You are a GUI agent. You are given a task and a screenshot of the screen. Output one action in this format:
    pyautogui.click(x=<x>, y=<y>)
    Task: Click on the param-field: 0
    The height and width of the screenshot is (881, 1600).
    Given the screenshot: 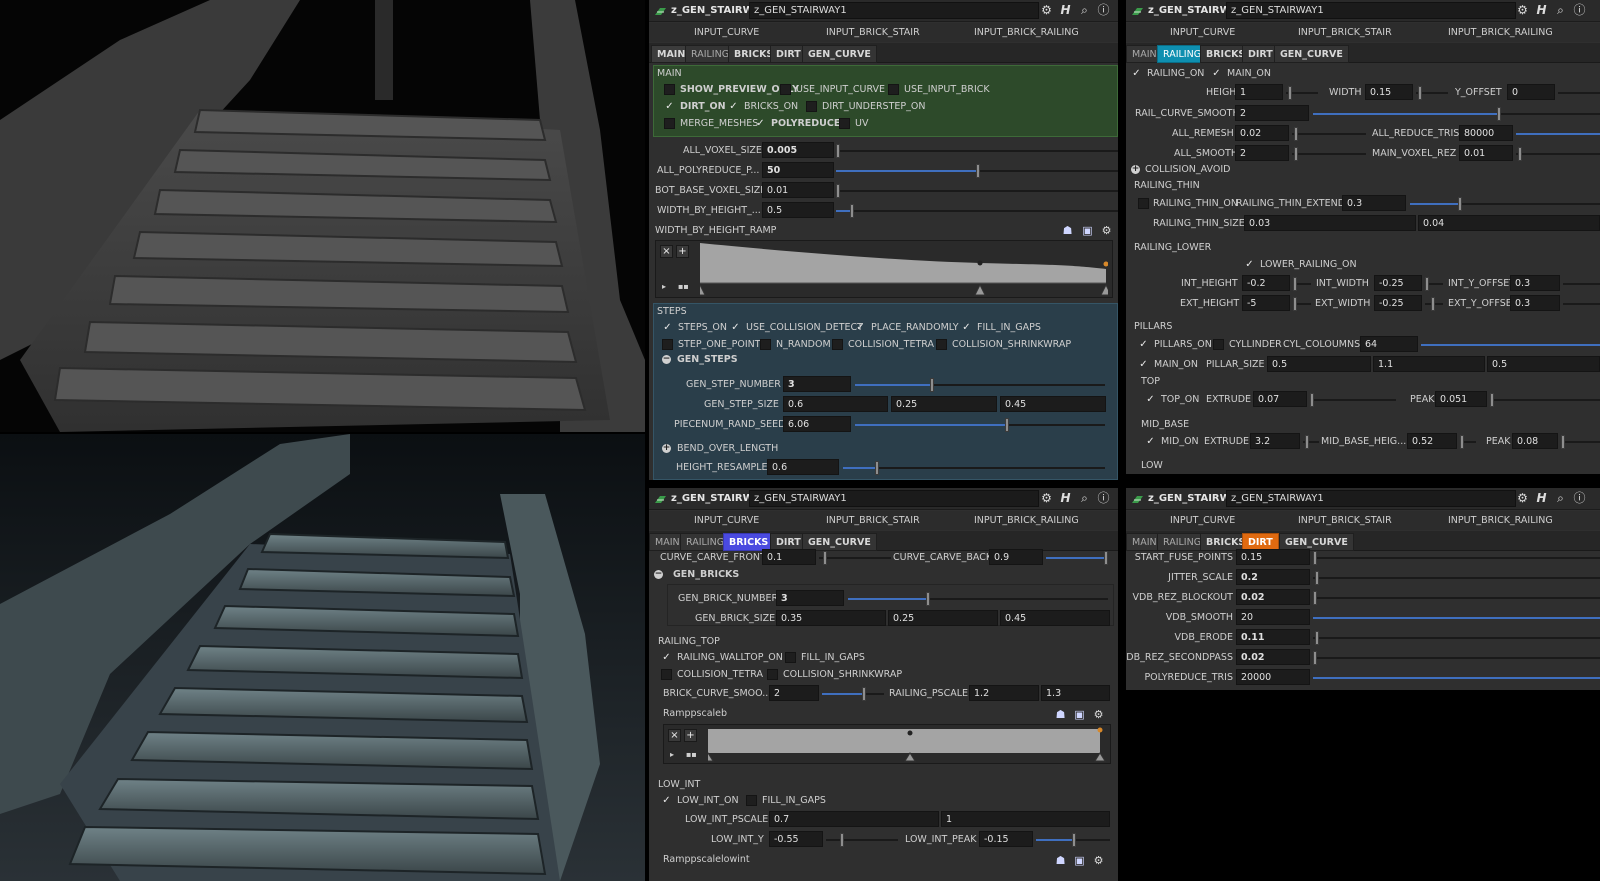 What is the action you would take?
    pyautogui.click(x=1531, y=92)
    